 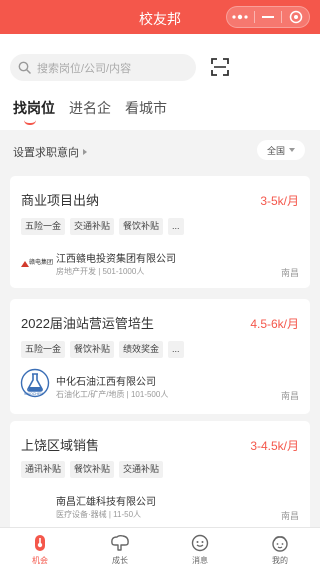 I want to click on job-intent-link: 设置求职意向, so click(x=50, y=152).